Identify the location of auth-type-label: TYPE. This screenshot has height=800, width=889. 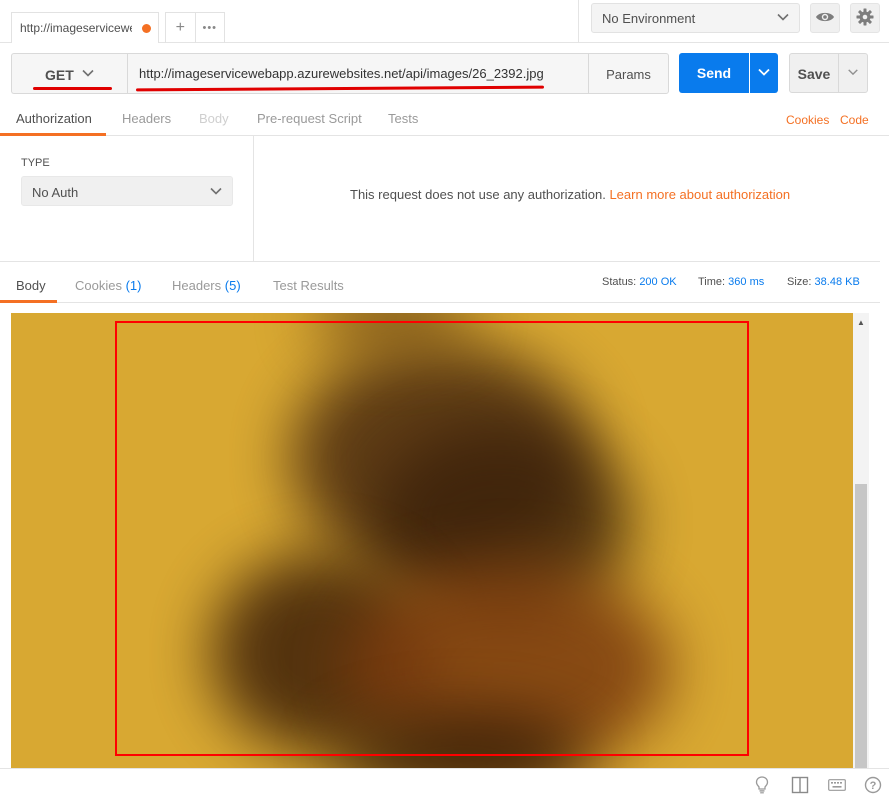
(35, 163).